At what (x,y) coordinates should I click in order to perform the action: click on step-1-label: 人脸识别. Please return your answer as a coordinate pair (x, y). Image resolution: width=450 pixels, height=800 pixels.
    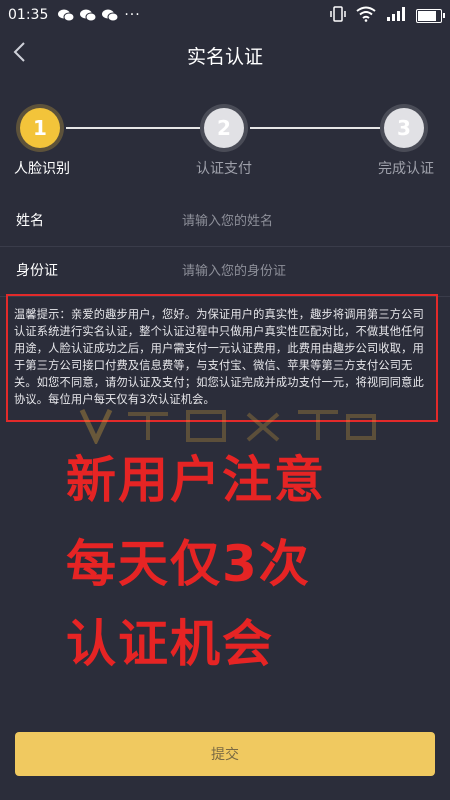
    Looking at the image, I should click on (42, 169).